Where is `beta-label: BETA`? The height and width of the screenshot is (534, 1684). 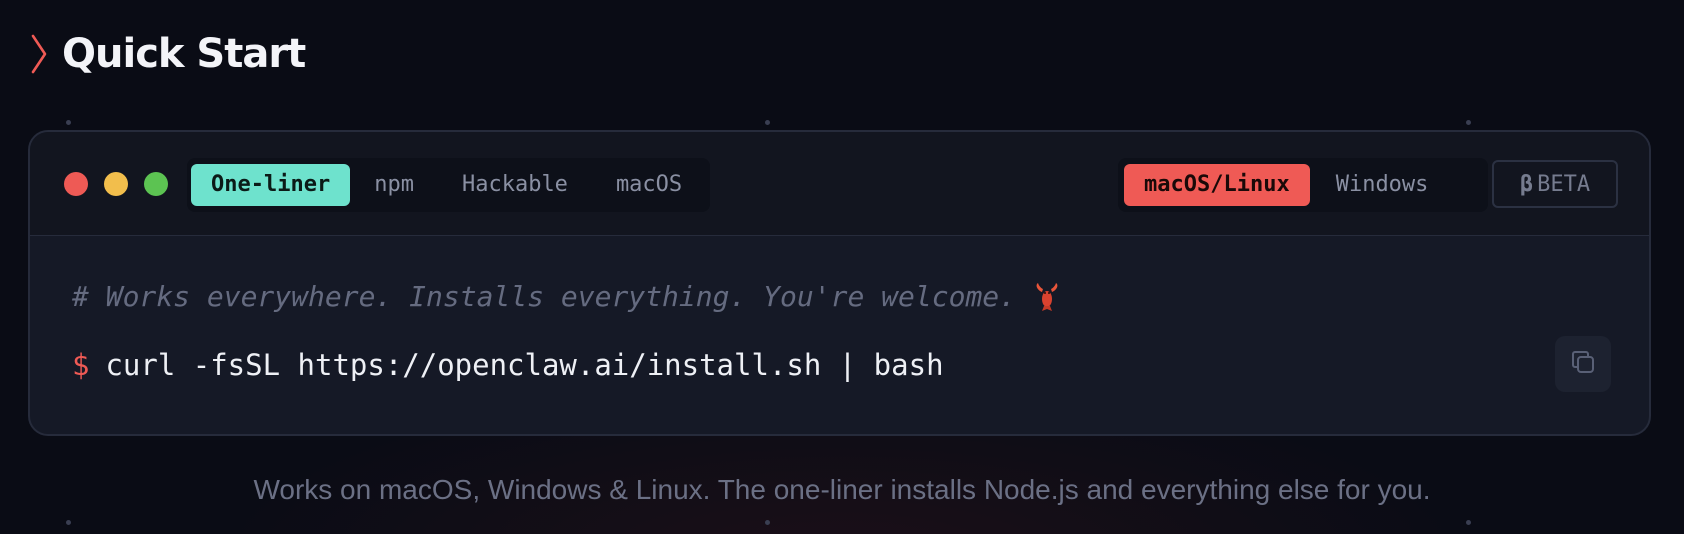 beta-label: BETA is located at coordinates (1564, 184).